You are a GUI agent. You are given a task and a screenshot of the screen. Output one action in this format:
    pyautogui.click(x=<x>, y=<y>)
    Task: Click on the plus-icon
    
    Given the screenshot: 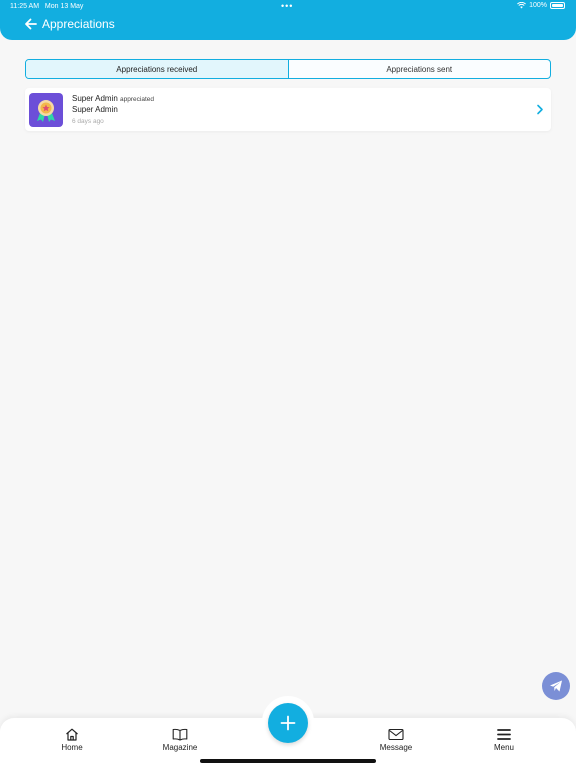 What is the action you would take?
    pyautogui.click(x=288, y=723)
    